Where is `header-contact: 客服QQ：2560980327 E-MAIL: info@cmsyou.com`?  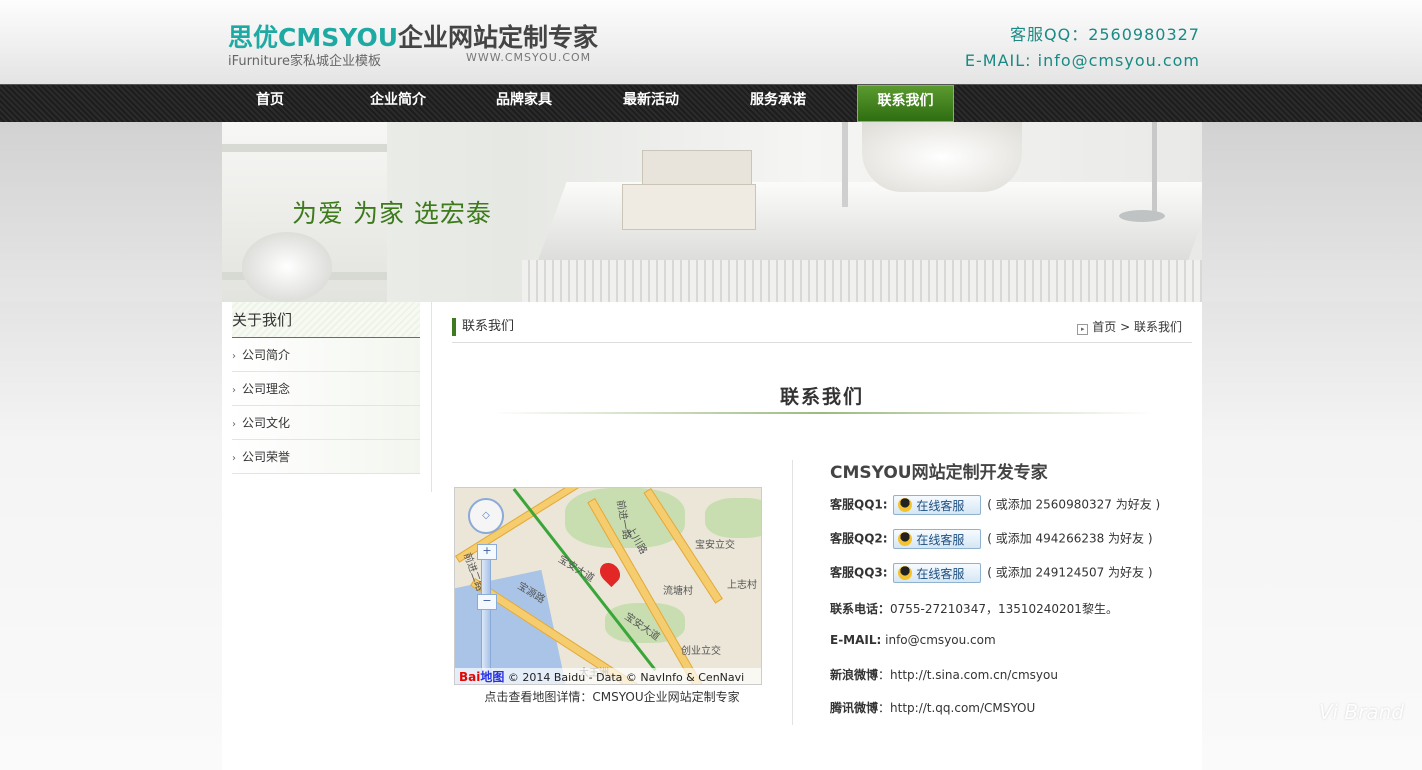 header-contact: 客服QQ：2560980327 E-MAIL: info@cmsyou.com is located at coordinates (1082, 48).